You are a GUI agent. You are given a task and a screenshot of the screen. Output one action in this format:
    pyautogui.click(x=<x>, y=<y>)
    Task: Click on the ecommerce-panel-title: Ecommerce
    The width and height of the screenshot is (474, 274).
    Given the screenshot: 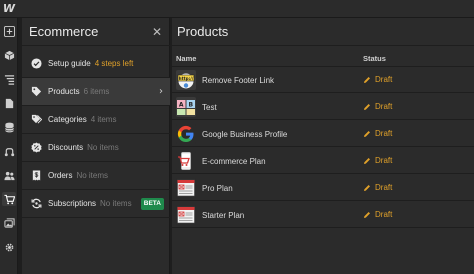 What is the action you would take?
    pyautogui.click(x=64, y=31)
    